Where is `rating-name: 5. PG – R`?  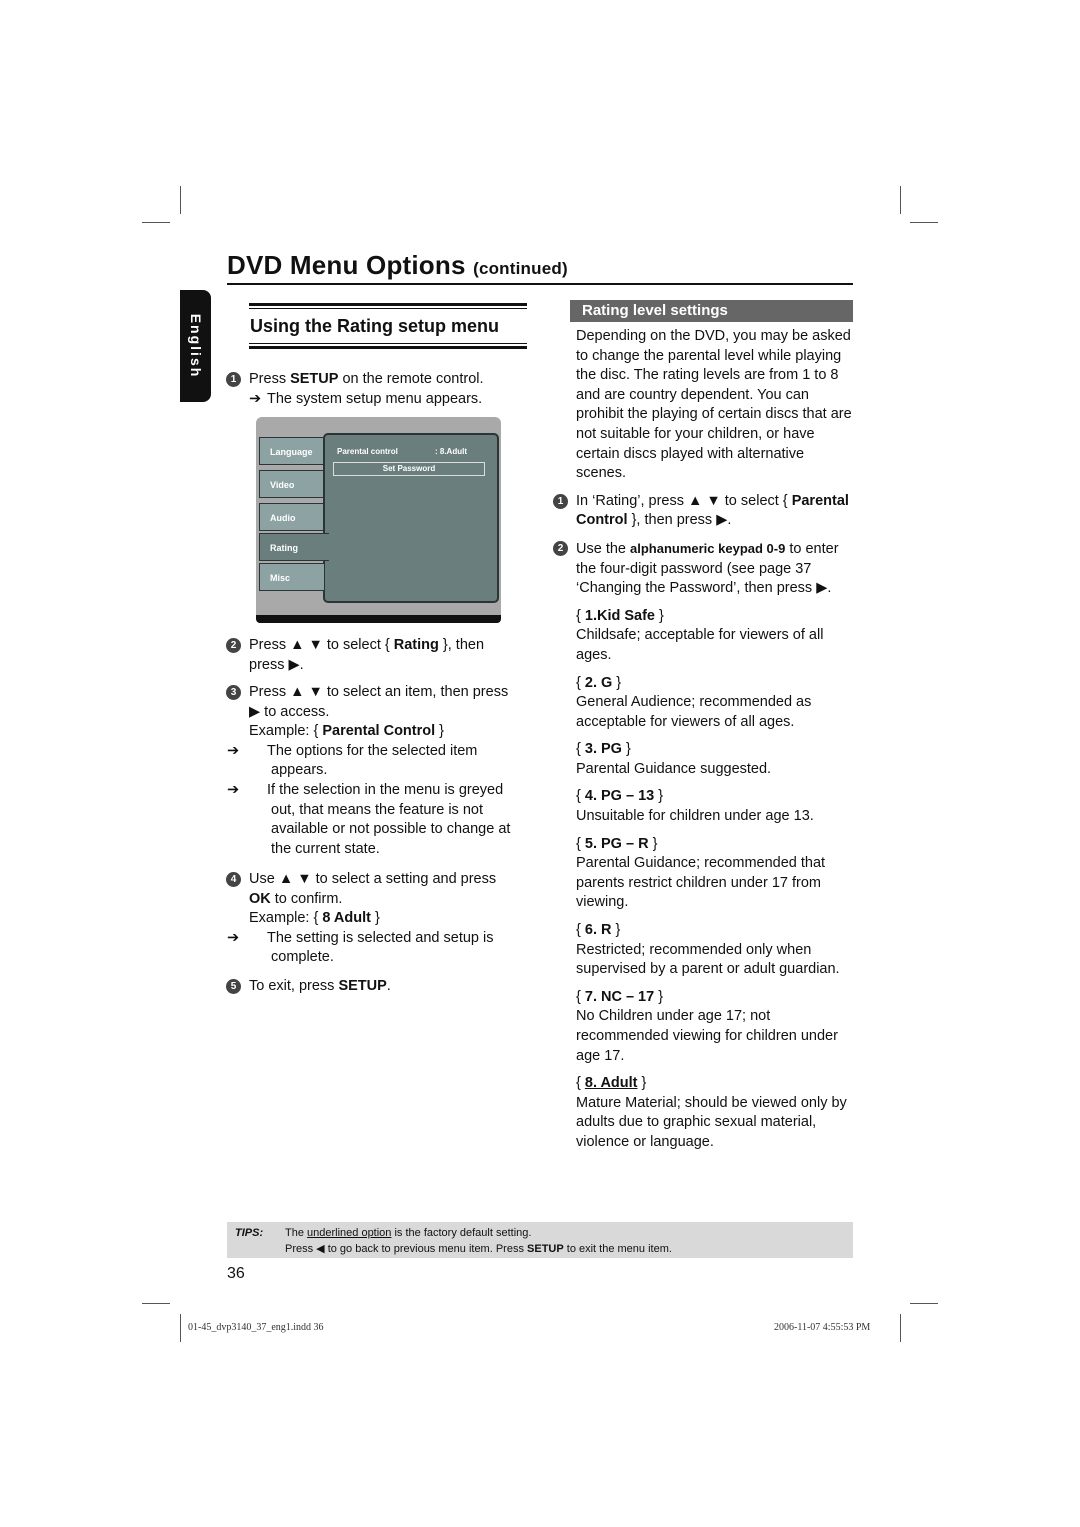
rating-name: 5. PG – R is located at coordinates (616, 843).